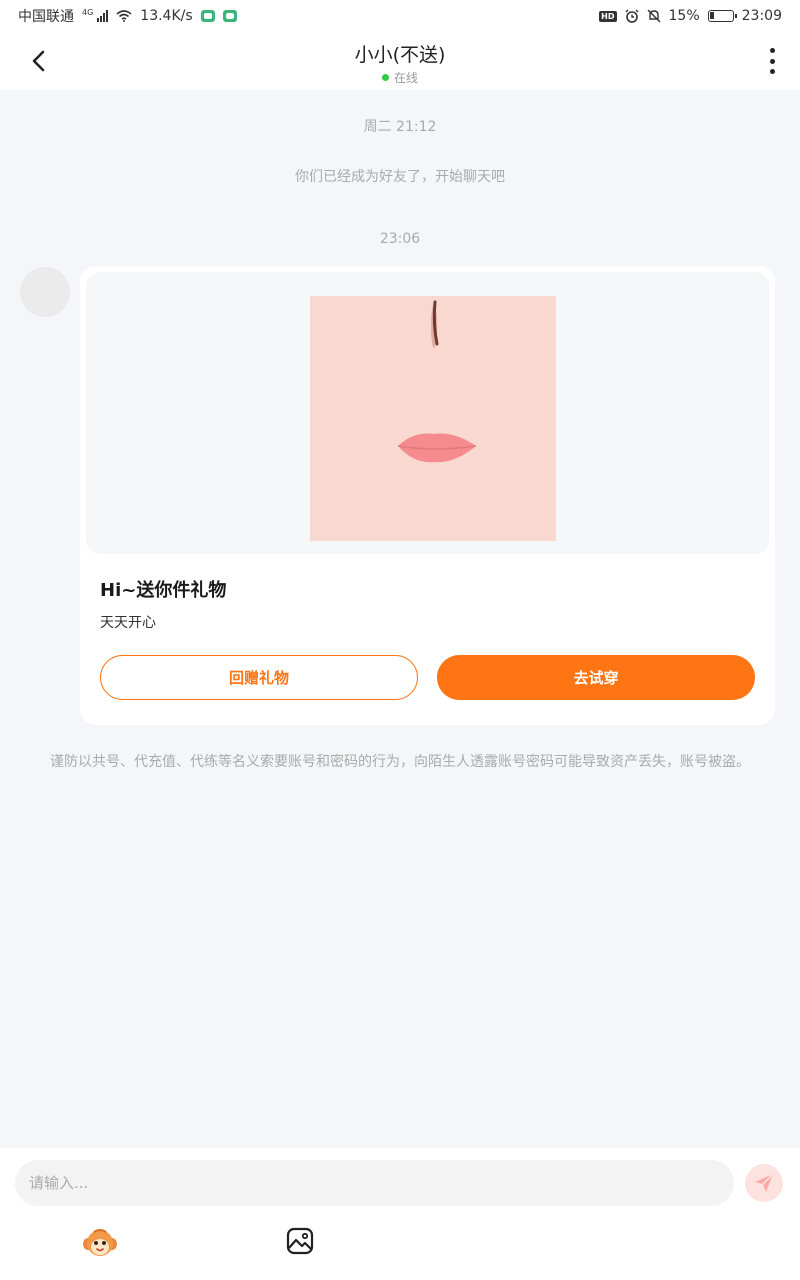 This screenshot has height=1280, width=800. I want to click on battery-icon, so click(722, 16).